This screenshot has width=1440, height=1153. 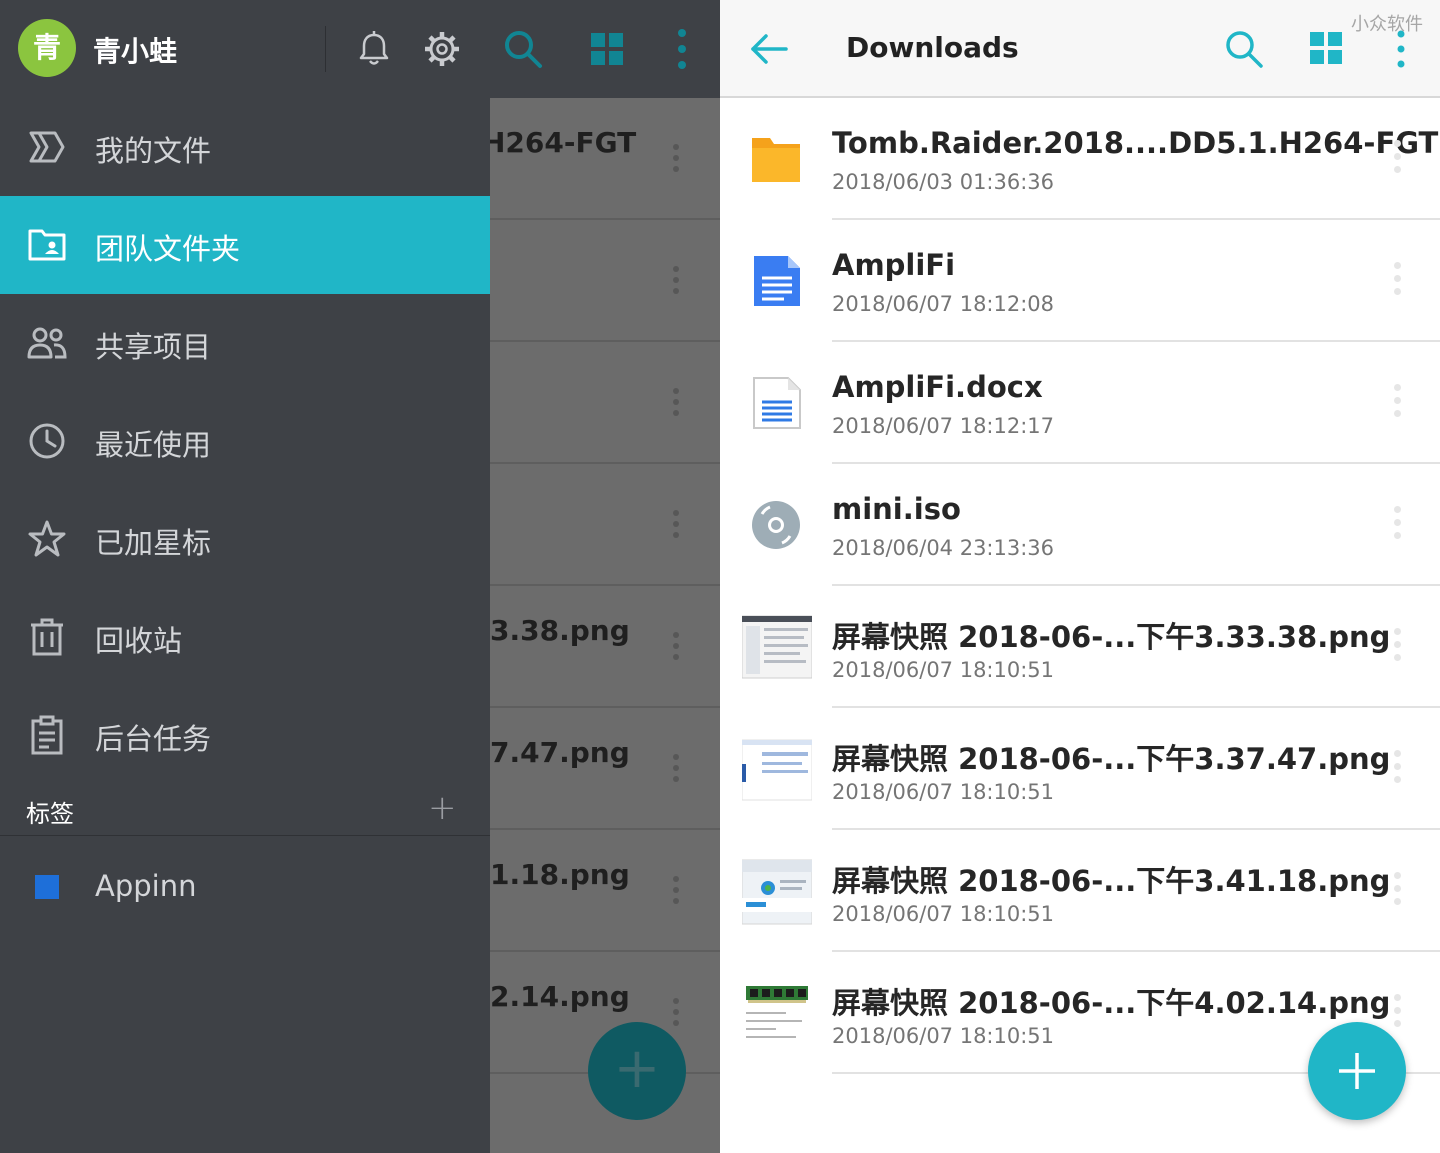 What do you see at coordinates (47, 538) in the screenshot?
I see `star-icon` at bounding box center [47, 538].